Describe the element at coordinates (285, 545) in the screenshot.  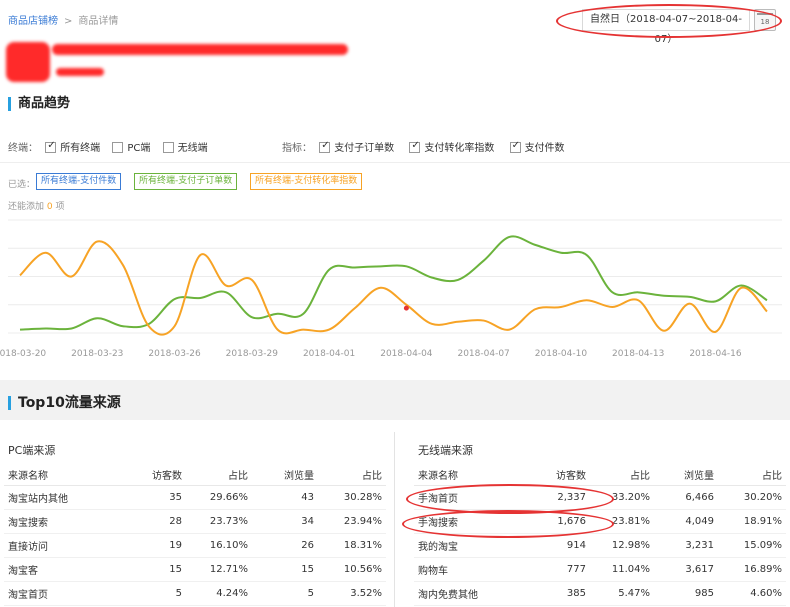
I see `value-cell: 26` at that location.